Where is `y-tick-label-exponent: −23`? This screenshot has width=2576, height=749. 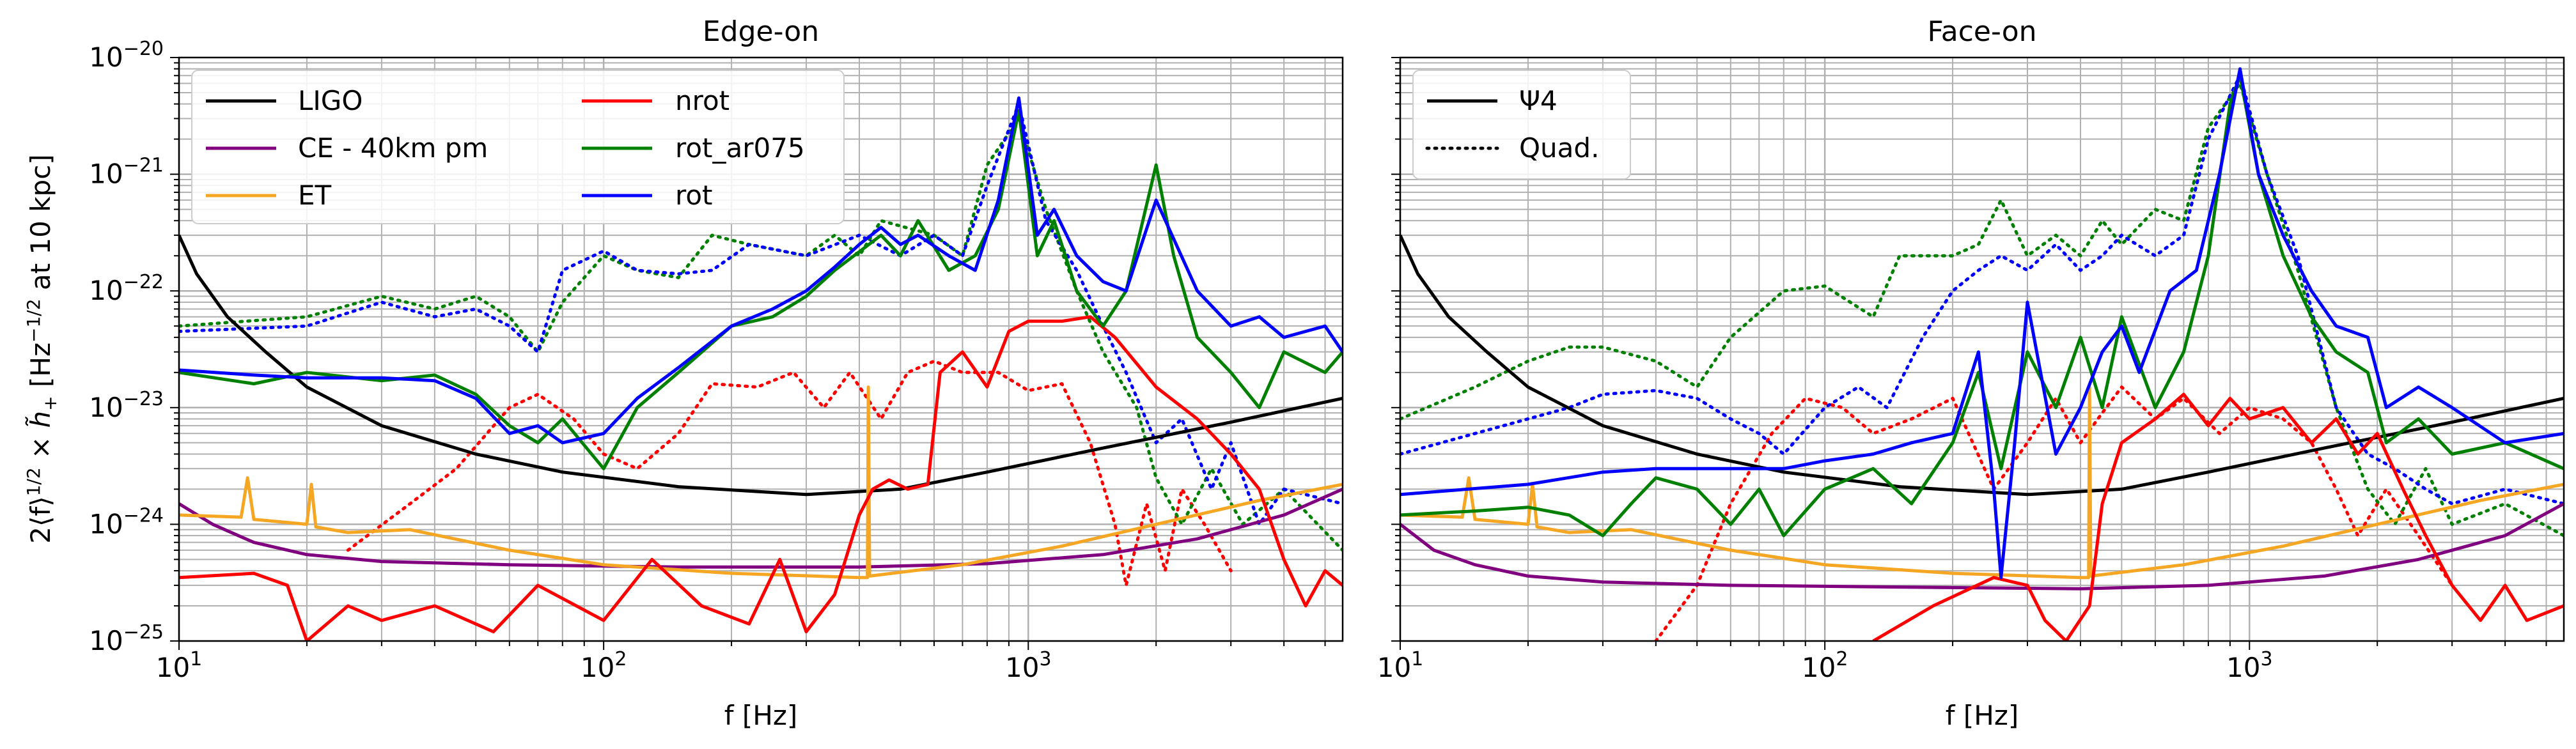
y-tick-label-exponent: −23 is located at coordinates (144, 399).